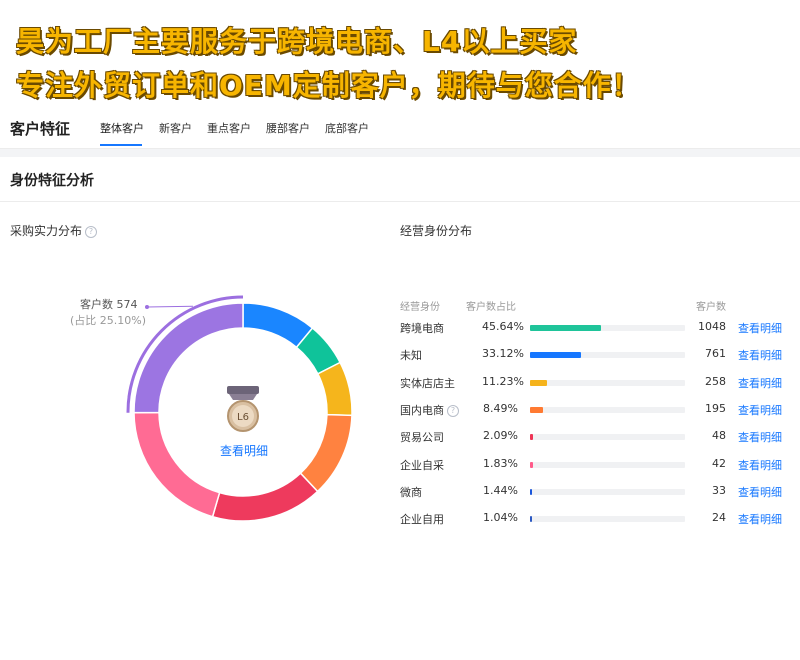  Describe the element at coordinates (500, 408) in the screenshot. I see `identity-ratio: 8.49%` at that location.